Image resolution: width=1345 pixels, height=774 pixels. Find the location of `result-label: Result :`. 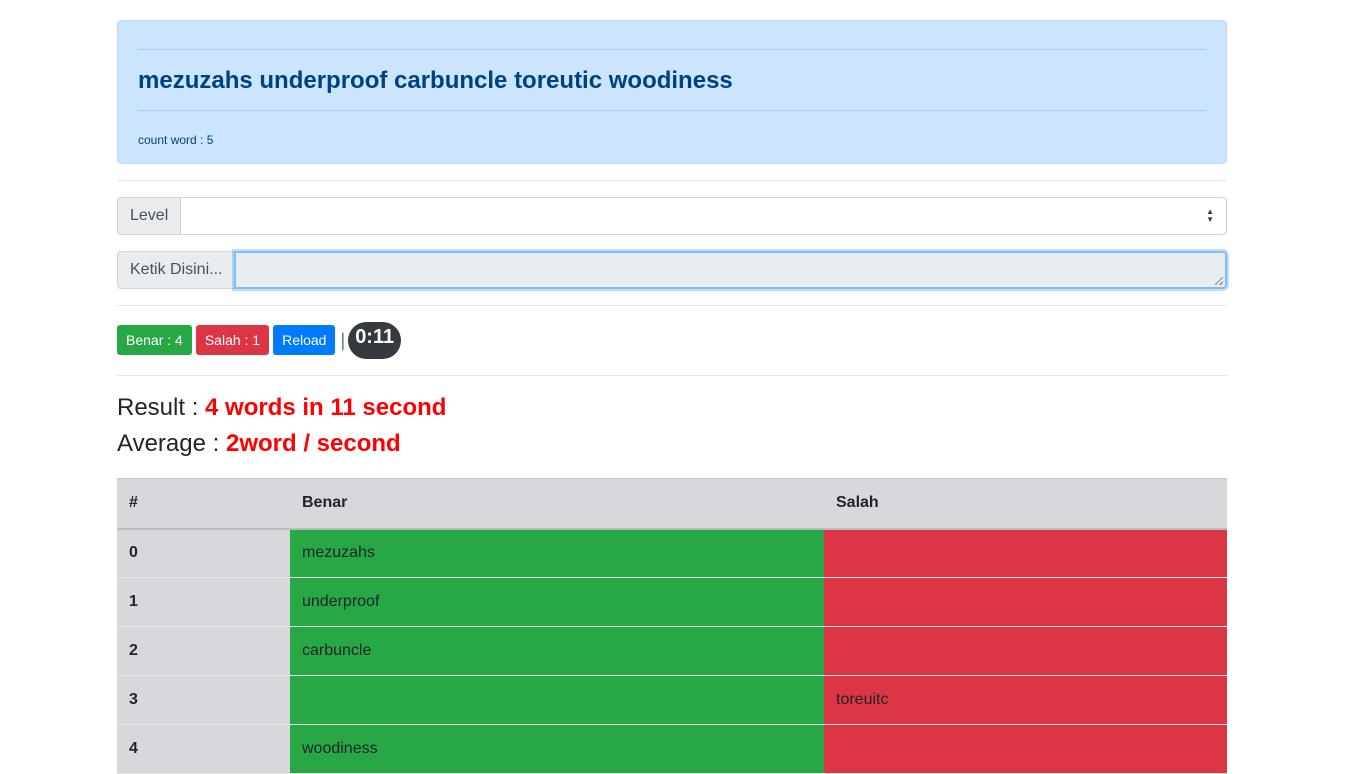

result-label: Result : is located at coordinates (161, 407).